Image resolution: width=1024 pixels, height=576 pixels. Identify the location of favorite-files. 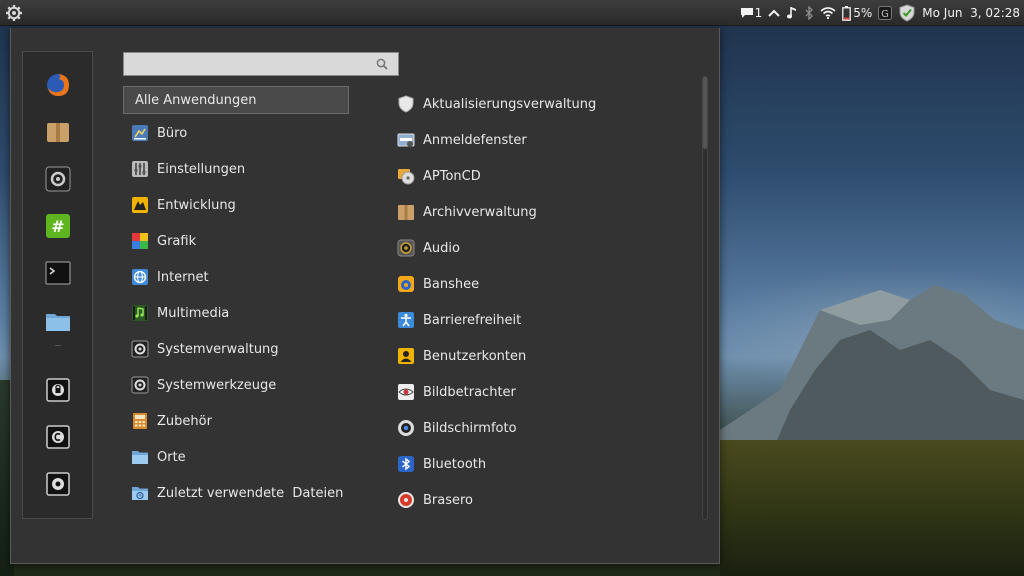
(58, 321).